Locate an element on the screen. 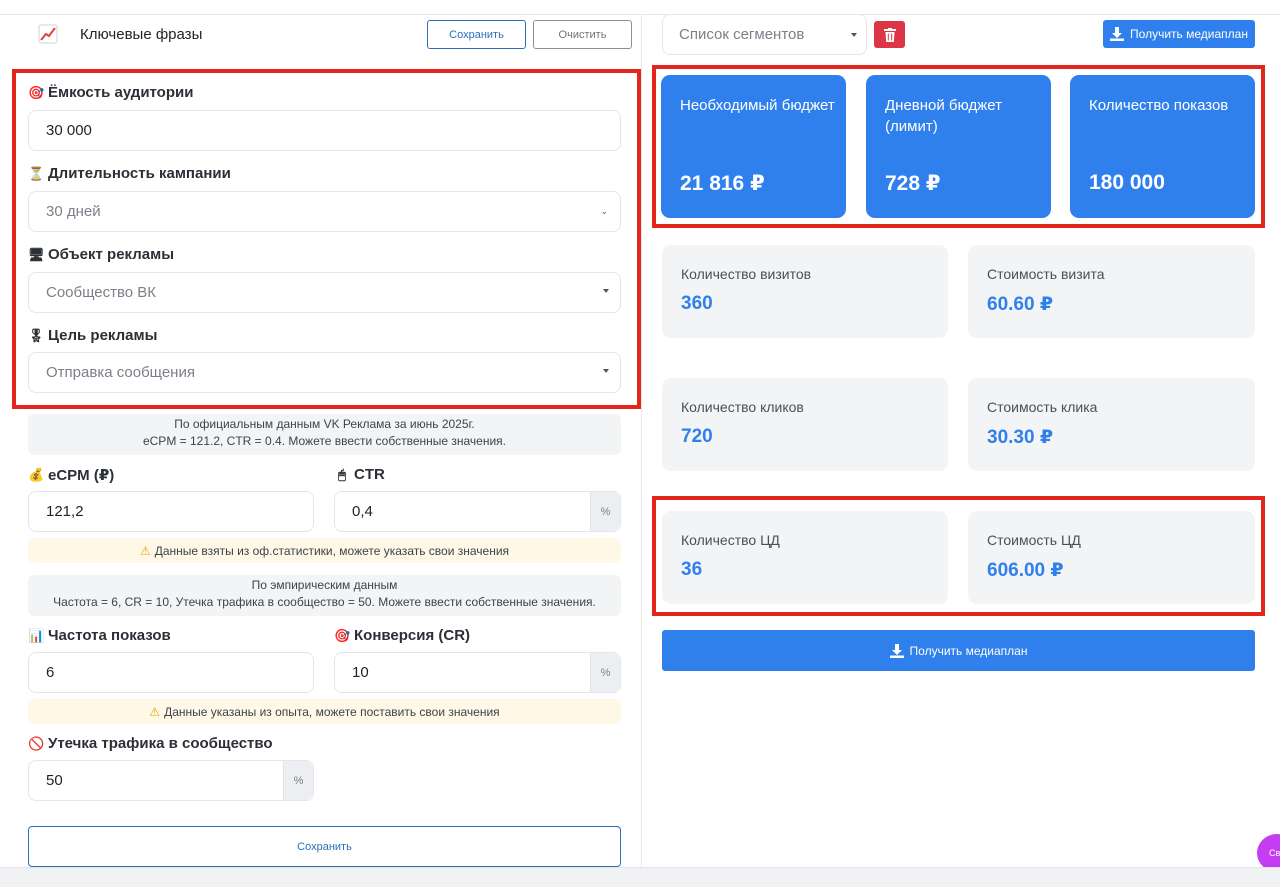  hourglass-icon: ⏳ is located at coordinates (36, 173).